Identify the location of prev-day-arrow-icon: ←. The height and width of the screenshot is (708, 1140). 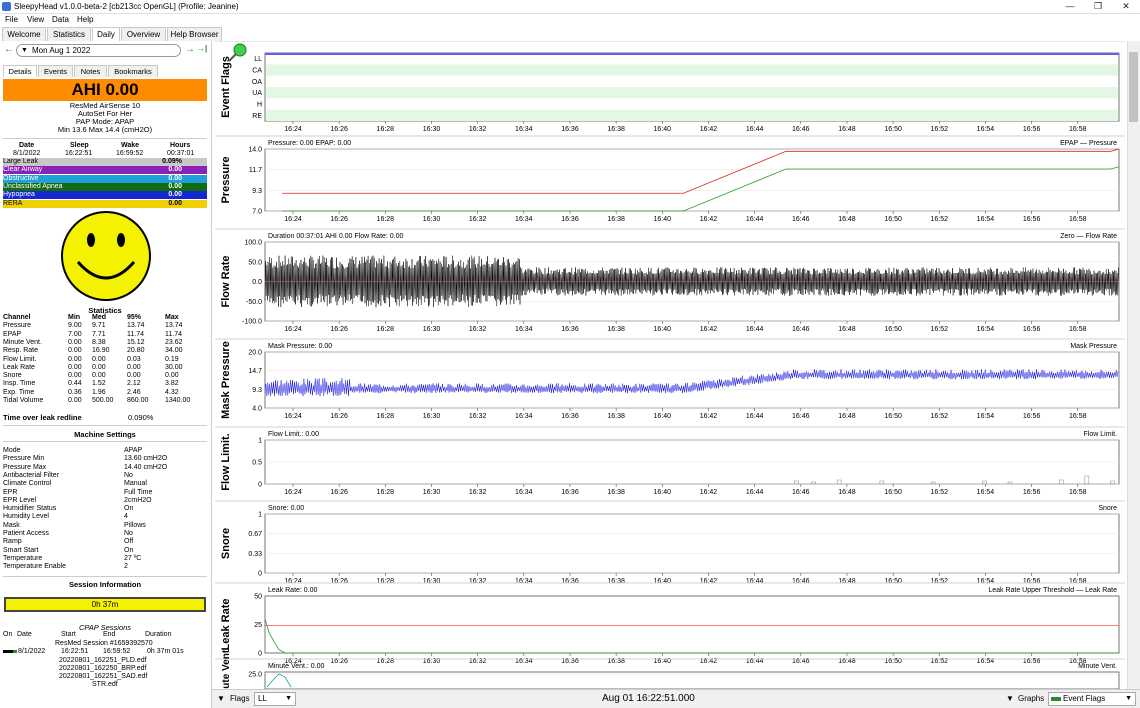
(9, 49).